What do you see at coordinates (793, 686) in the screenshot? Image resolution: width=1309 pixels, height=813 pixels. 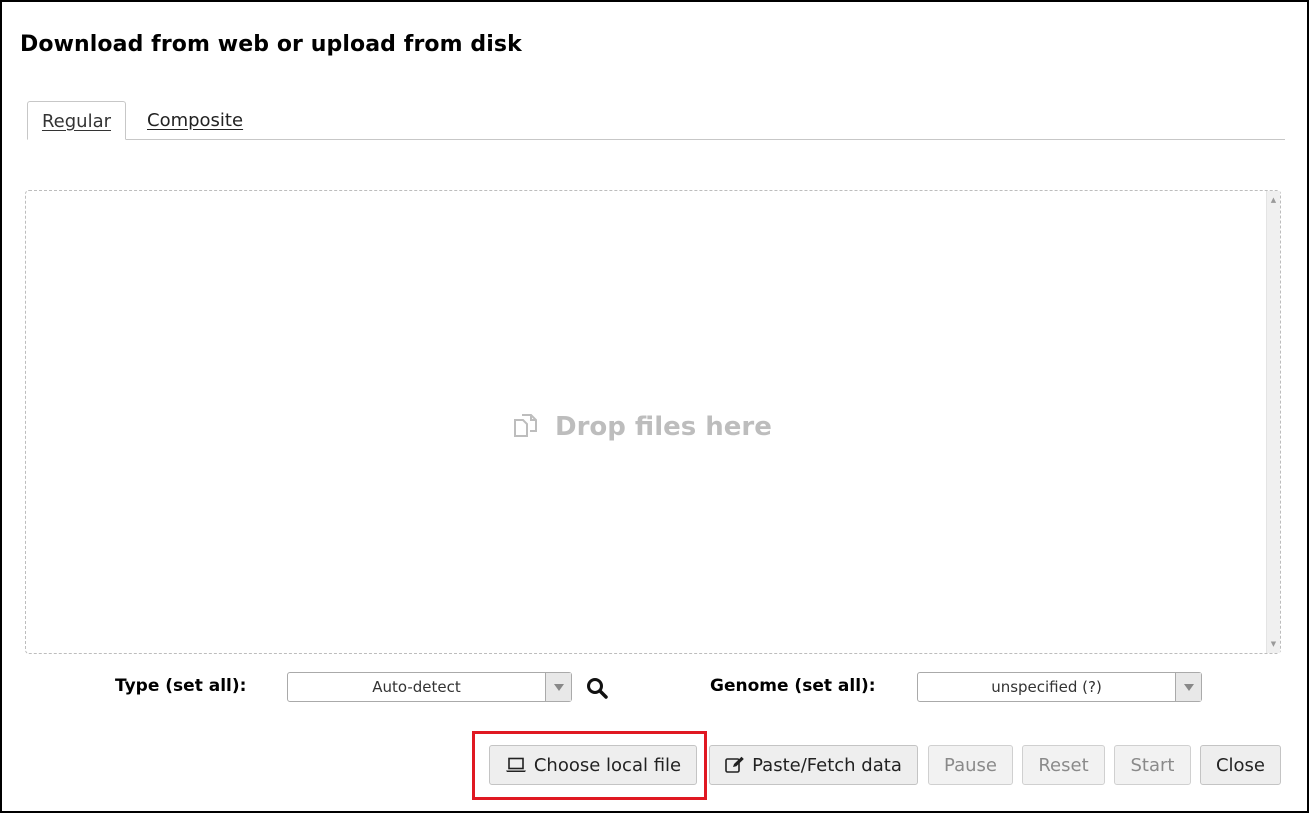 I see `genome-label: Genome (set all):` at bounding box center [793, 686].